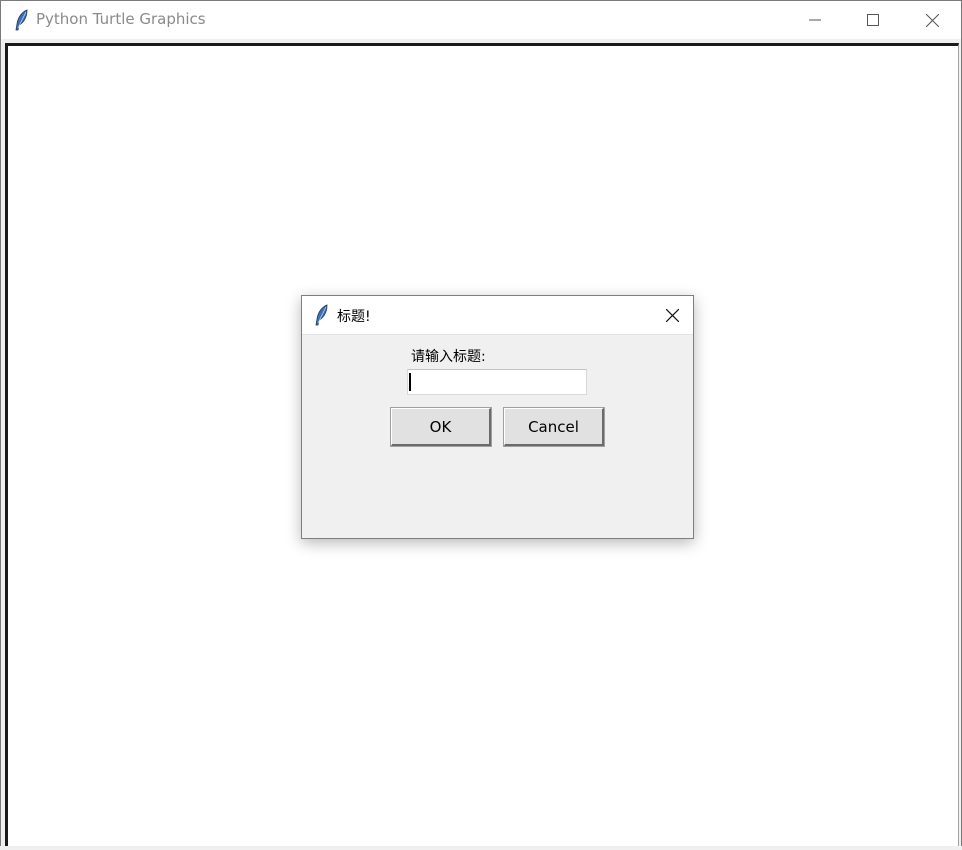  Describe the element at coordinates (554, 427) in the screenshot. I see `cancel-button: Cancel` at that location.